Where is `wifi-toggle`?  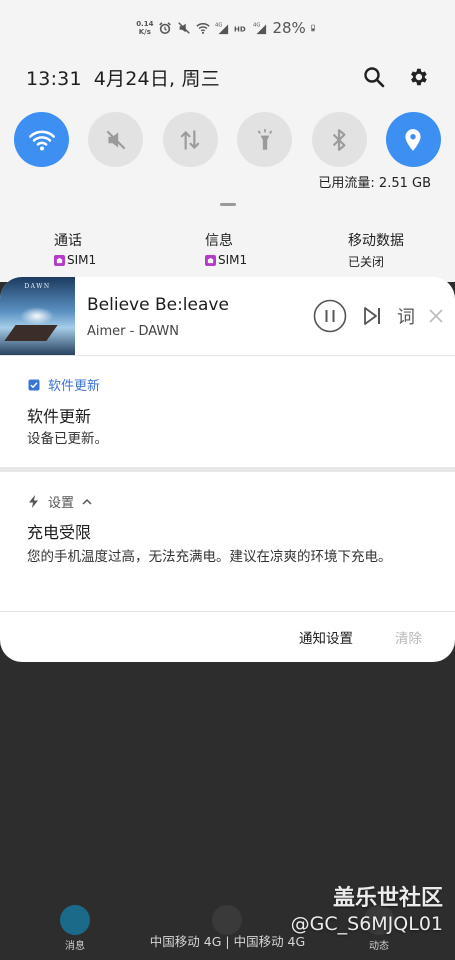
wifi-toggle is located at coordinates (41, 139).